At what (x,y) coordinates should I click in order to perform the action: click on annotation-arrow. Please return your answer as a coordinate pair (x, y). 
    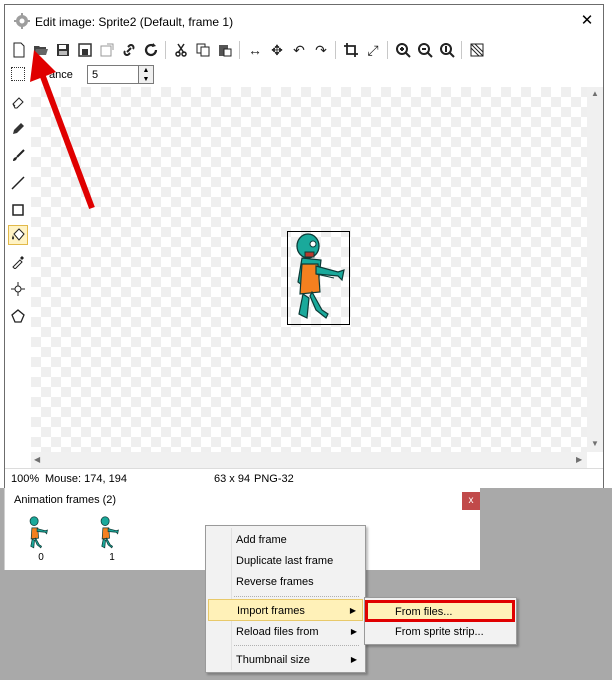
    Looking at the image, I should click on (62, 130).